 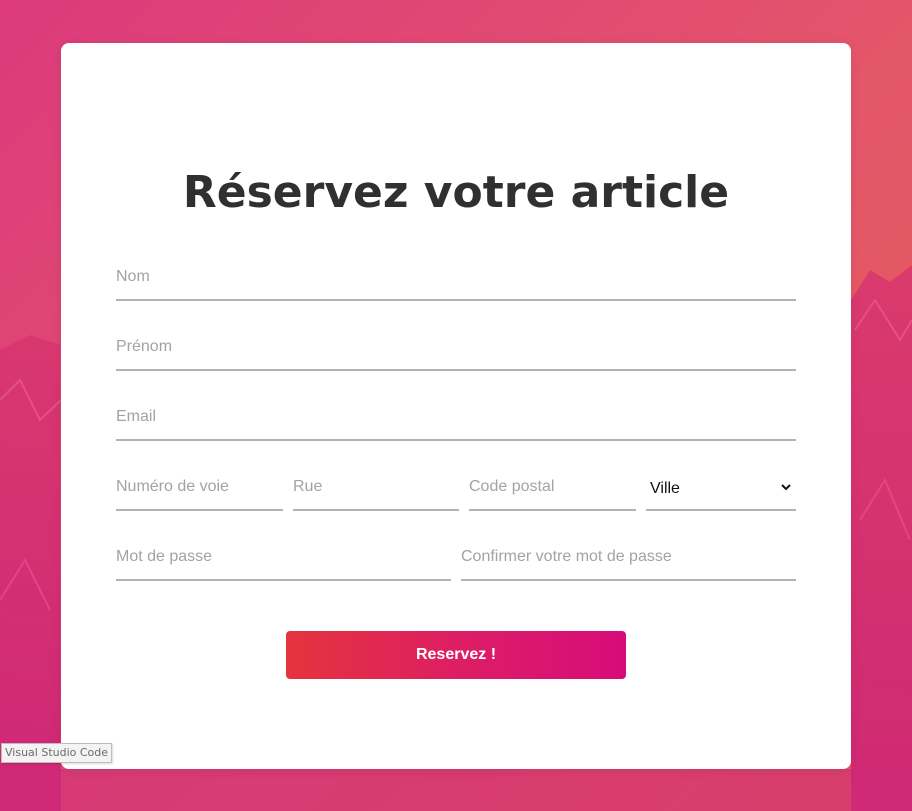 I want to click on ville-select: Ville, so click(x=721, y=488).